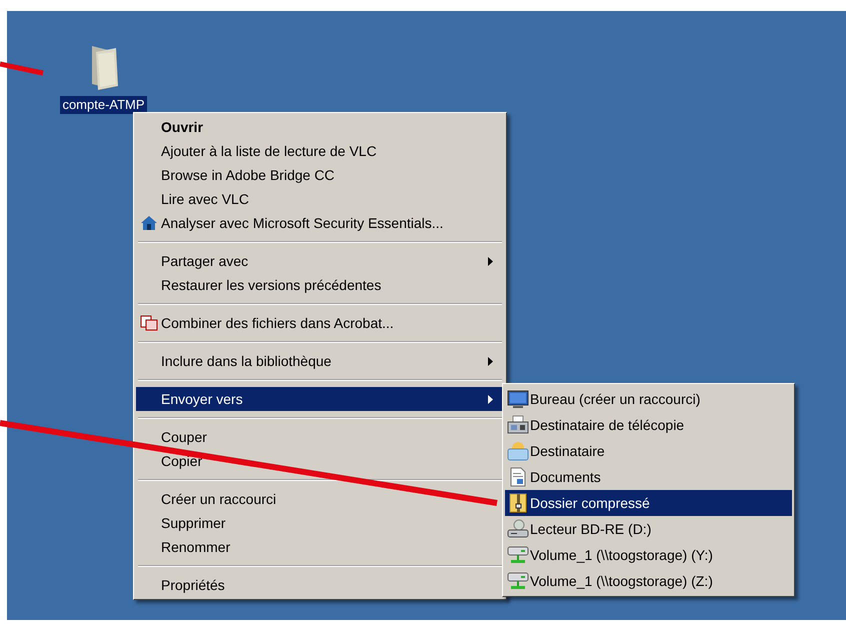 The width and height of the screenshot is (846, 624). I want to click on zipped-folder-icon, so click(517, 503).